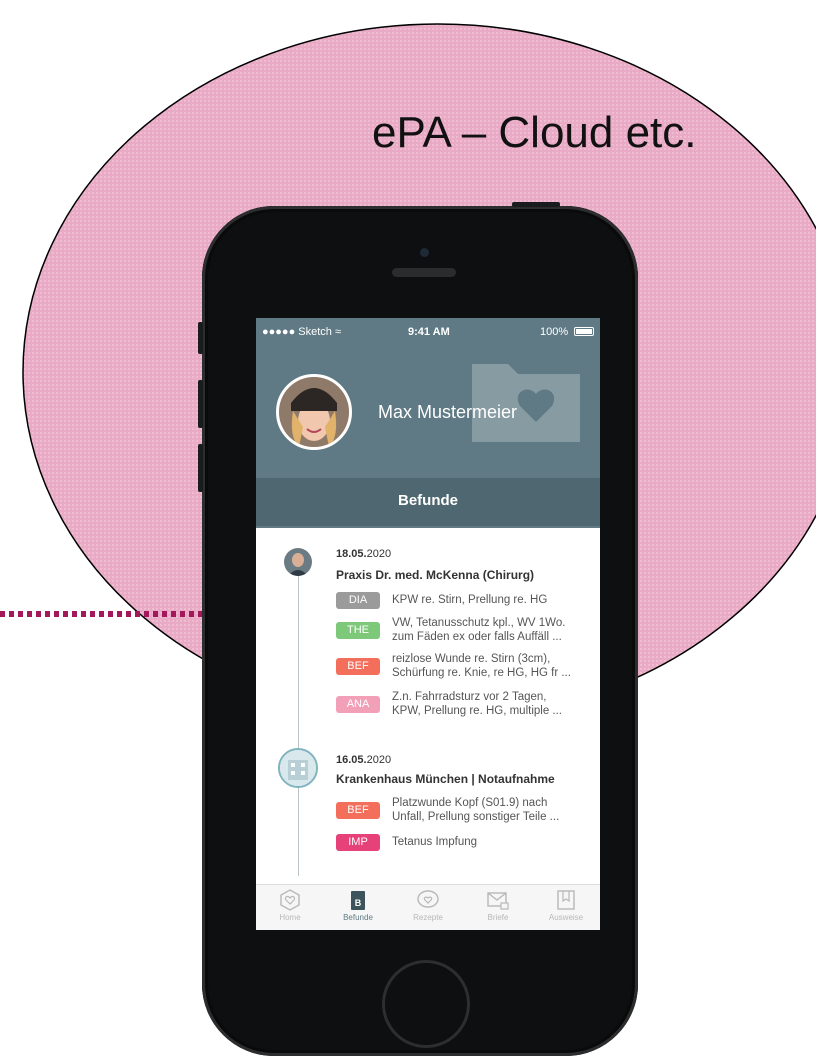 The width and height of the screenshot is (816, 1059). Describe the element at coordinates (298, 722) in the screenshot. I see `timeline-line` at that location.